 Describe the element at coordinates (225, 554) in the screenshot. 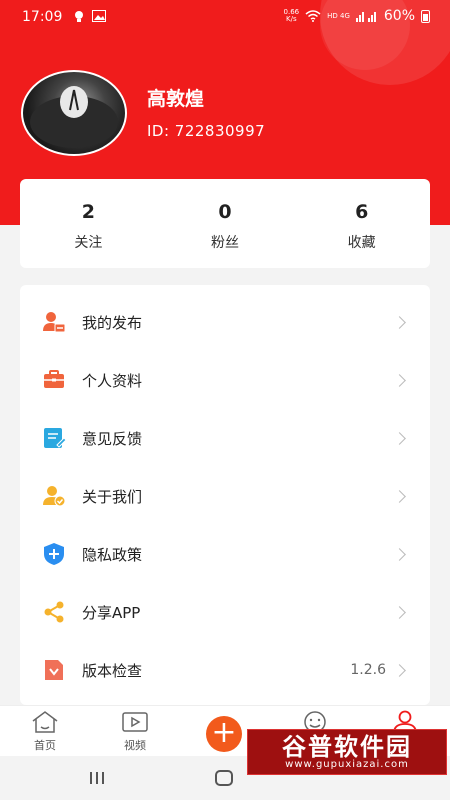

I see `menu-item-privacy: 隐私政策` at that location.